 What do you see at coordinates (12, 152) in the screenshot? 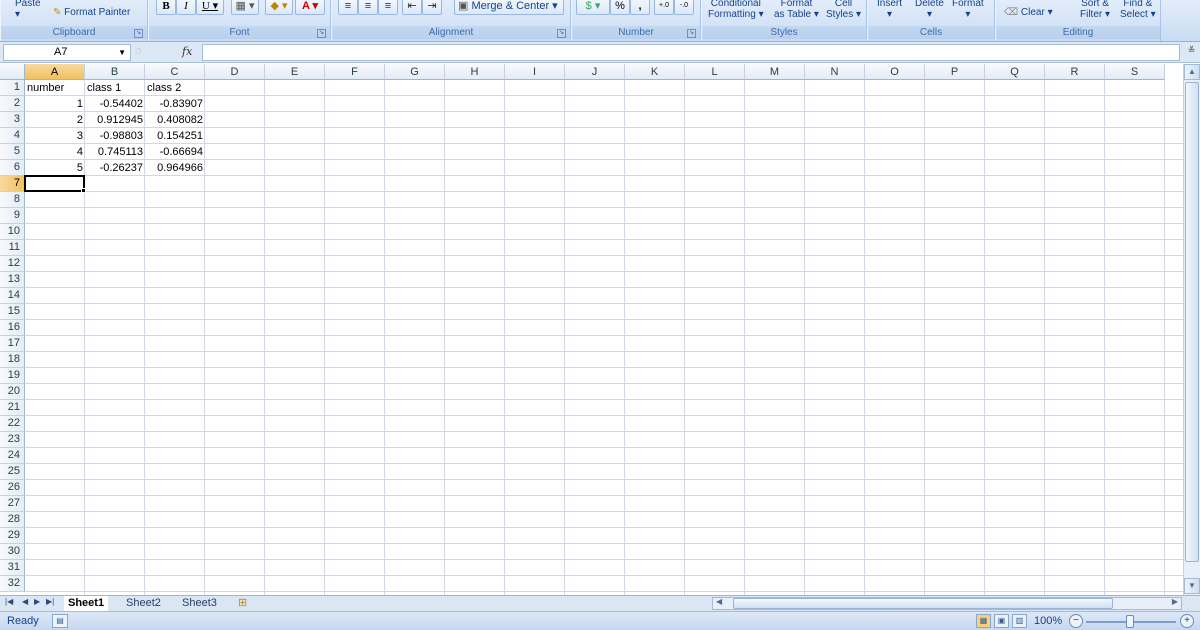
I see `row-header-5: 5` at bounding box center [12, 152].